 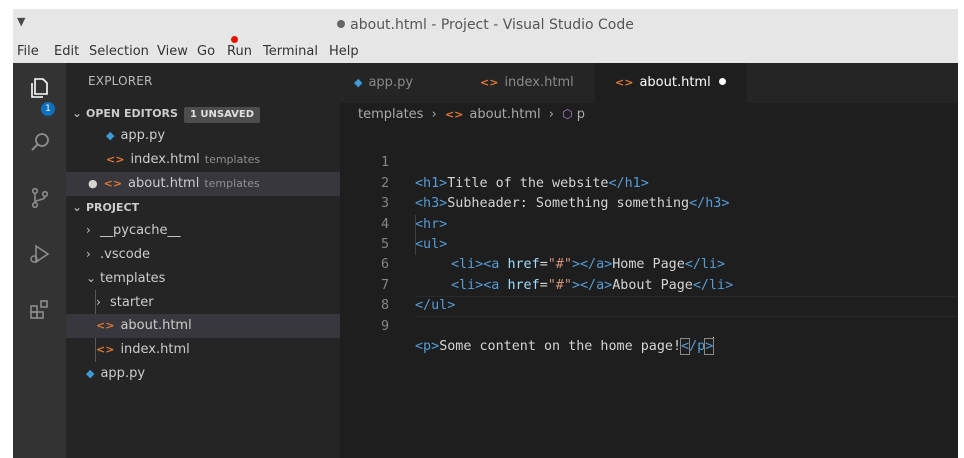 What do you see at coordinates (40, 198) in the screenshot?
I see `source-control-icon` at bounding box center [40, 198].